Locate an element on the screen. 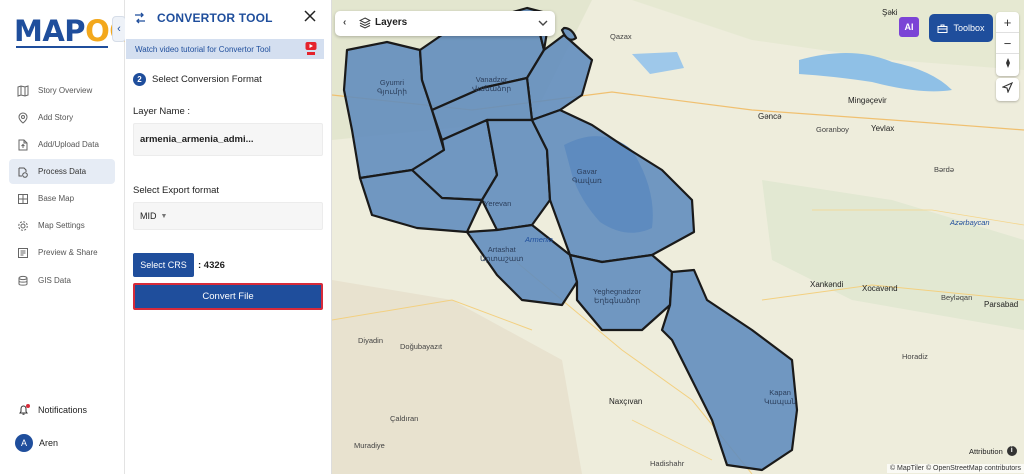 The image size is (1024, 474). map-label-armenia: Armenia is located at coordinates (539, 239).